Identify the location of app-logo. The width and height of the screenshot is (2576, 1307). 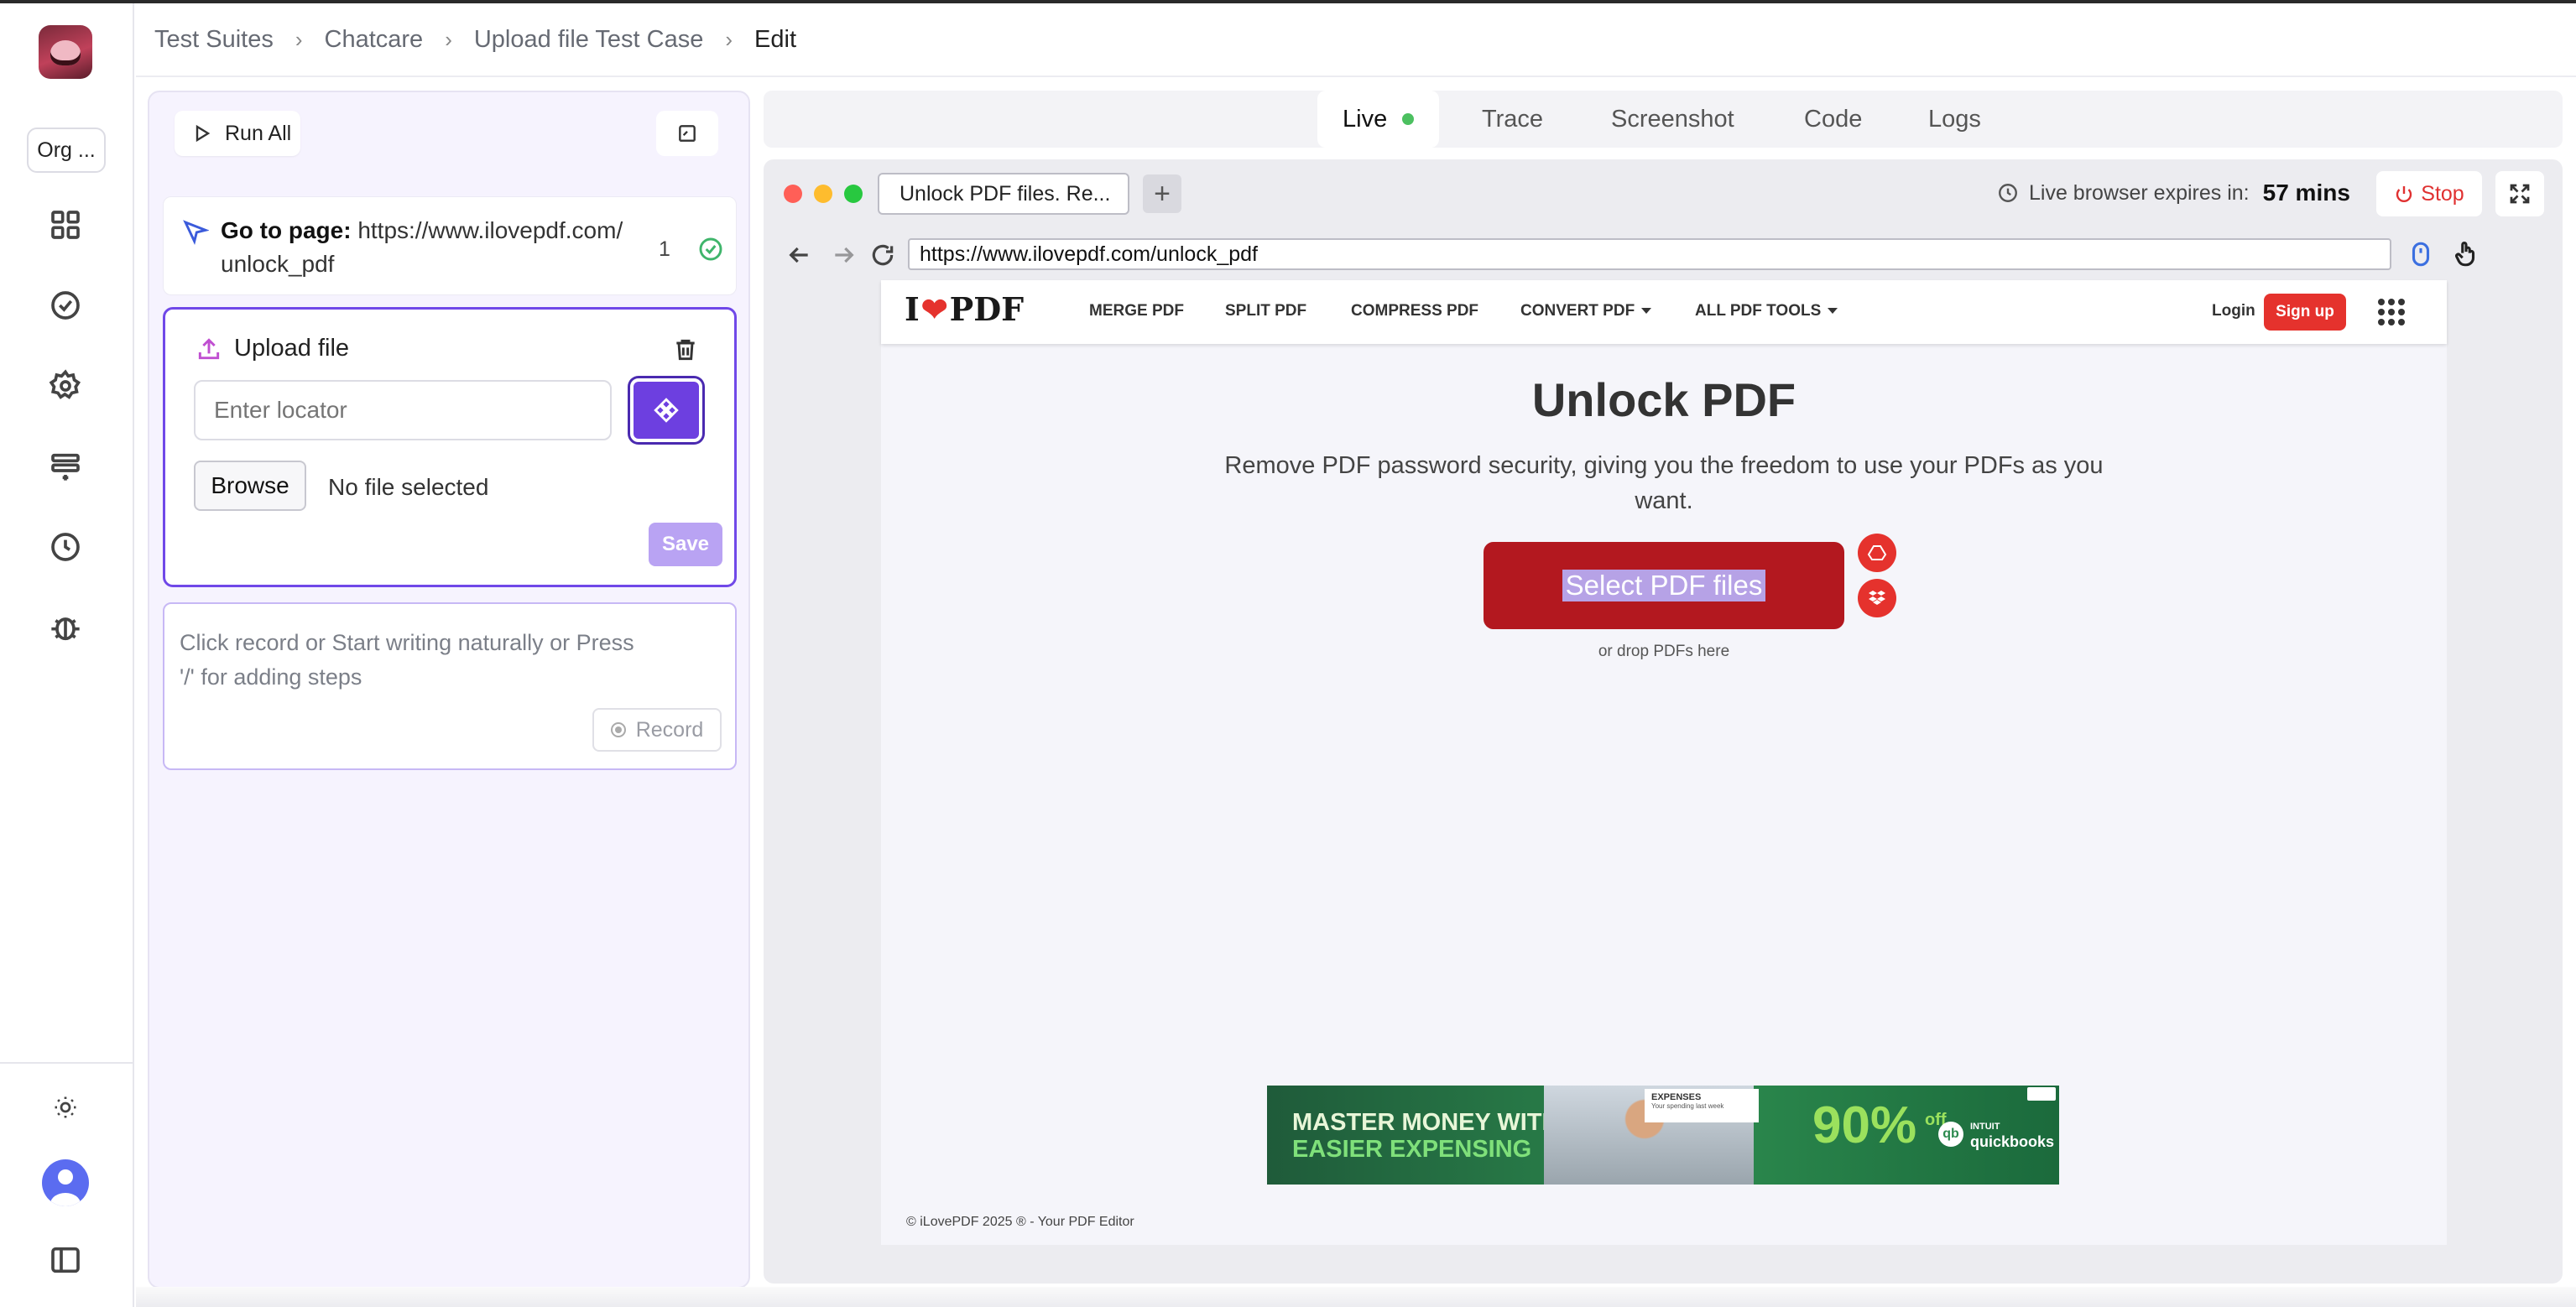
(65, 52).